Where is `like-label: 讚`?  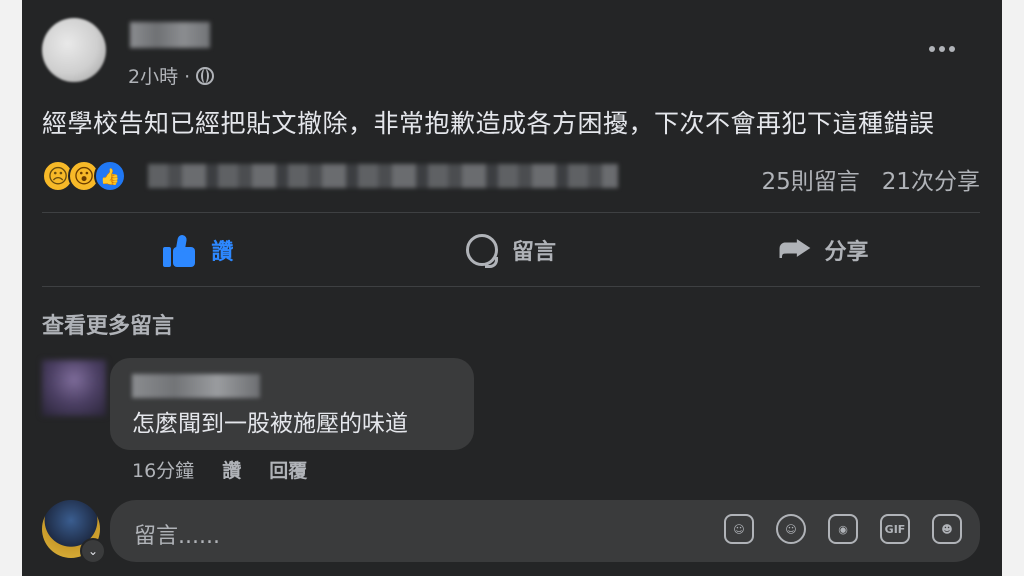
like-label: 讚 is located at coordinates (222, 252).